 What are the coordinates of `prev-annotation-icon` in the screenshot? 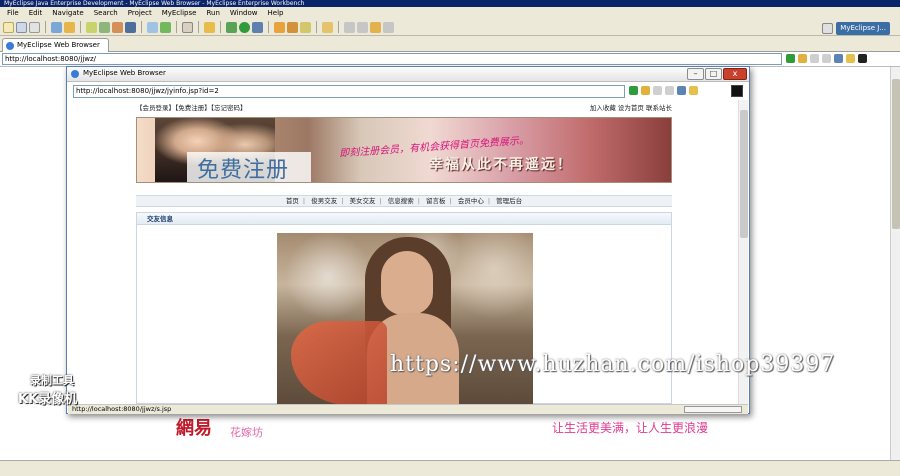 It's located at (362, 27).